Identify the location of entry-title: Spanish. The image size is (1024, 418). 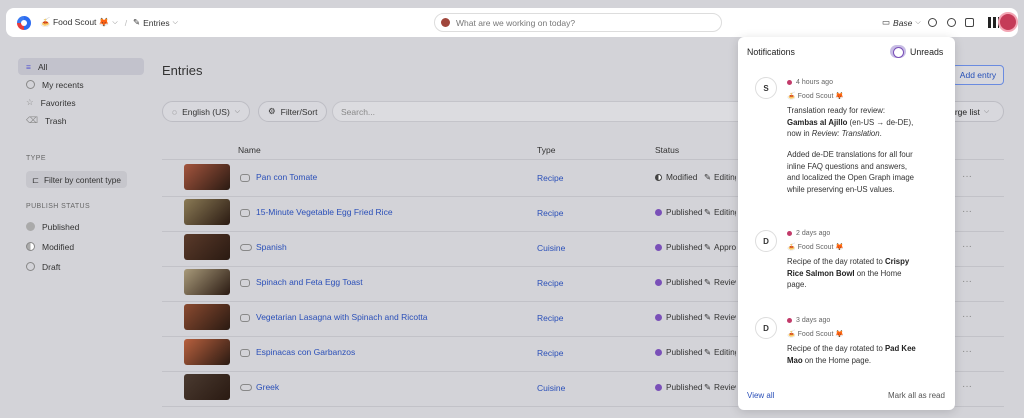
(271, 247).